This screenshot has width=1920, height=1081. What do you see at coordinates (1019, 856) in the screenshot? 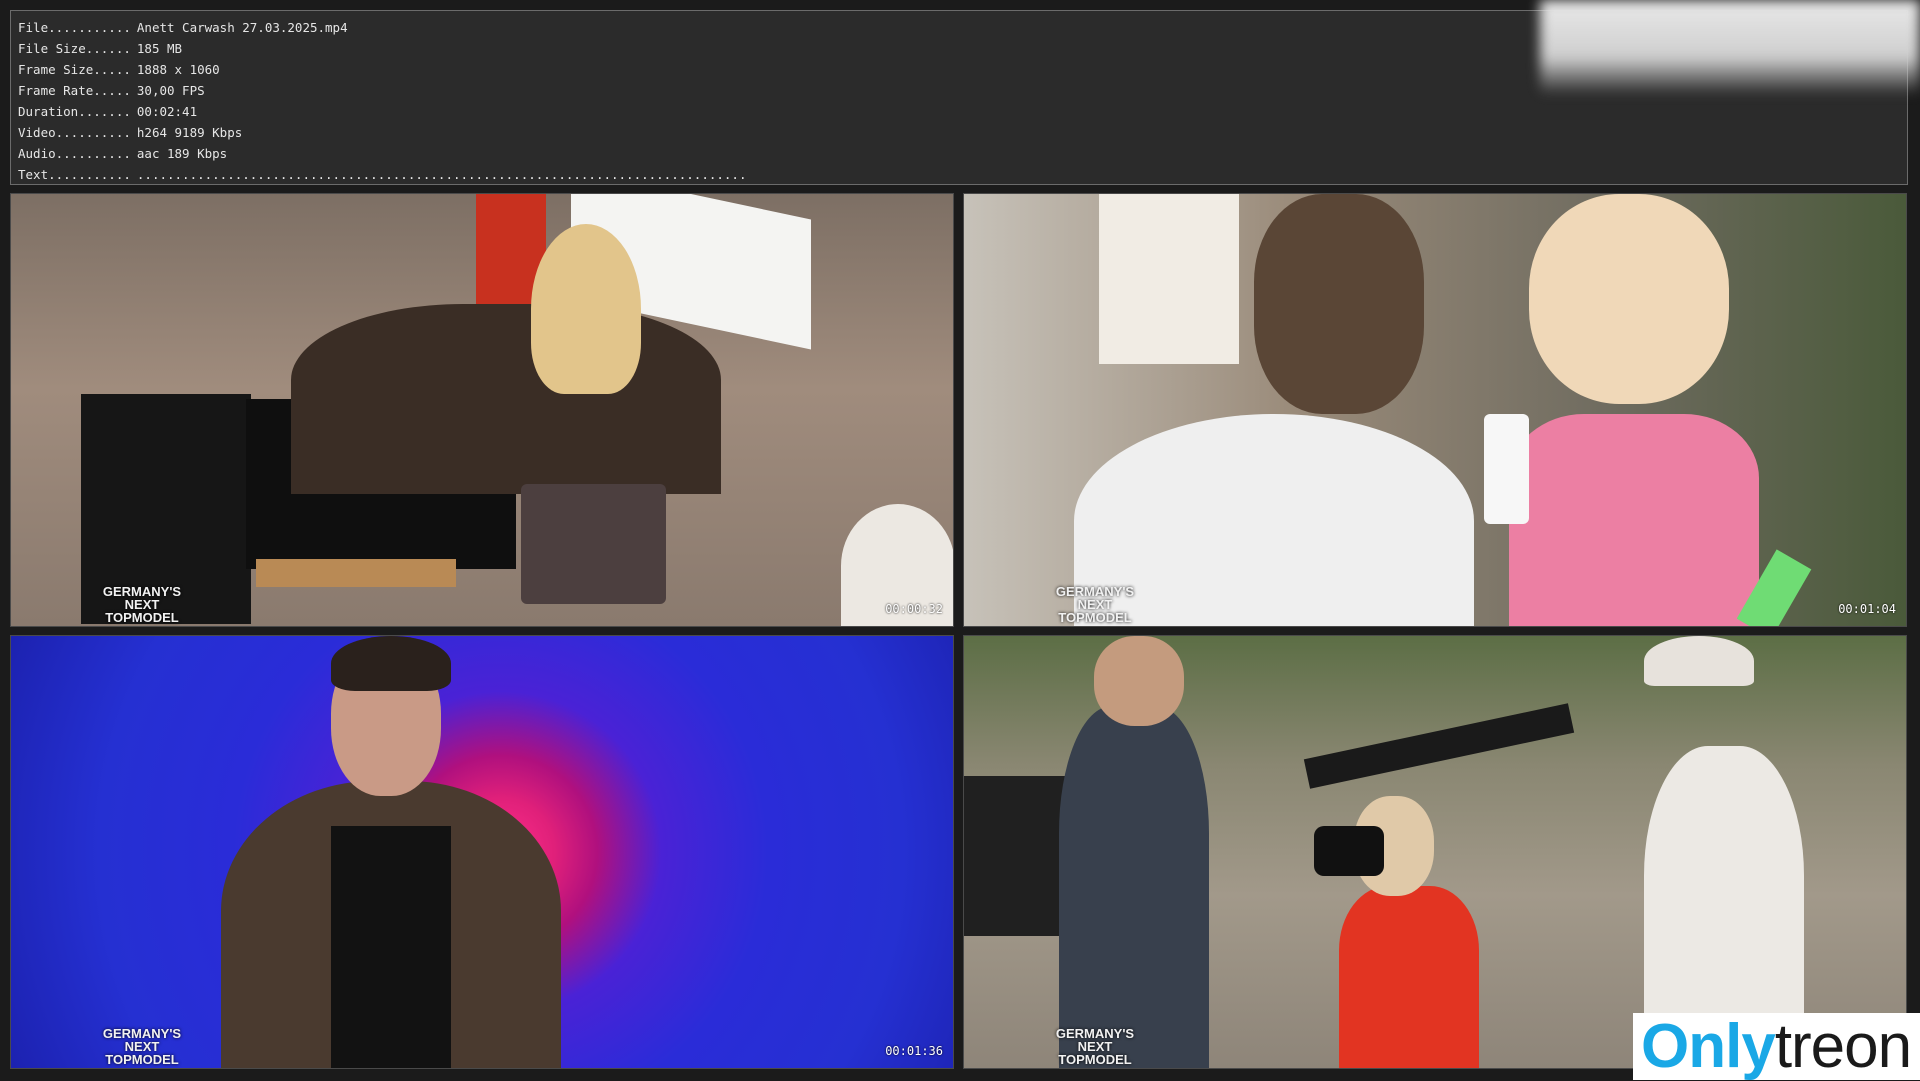
I see `black-board` at bounding box center [1019, 856].